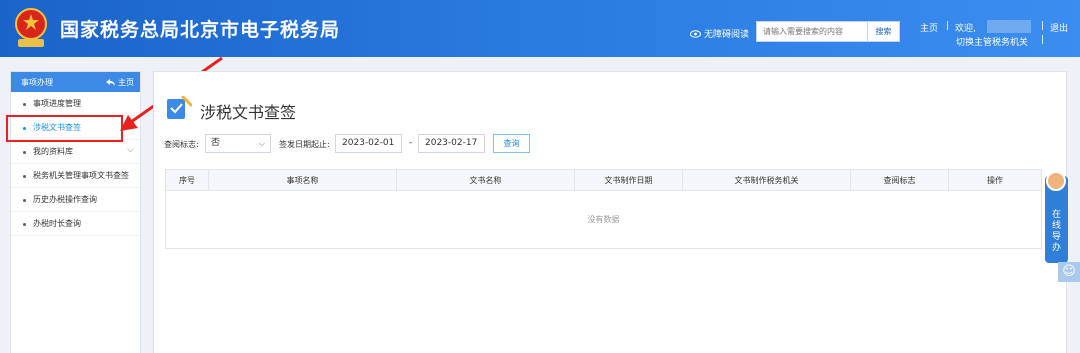  I want to click on accessible-reading-label: 无障碍阅读, so click(727, 35).